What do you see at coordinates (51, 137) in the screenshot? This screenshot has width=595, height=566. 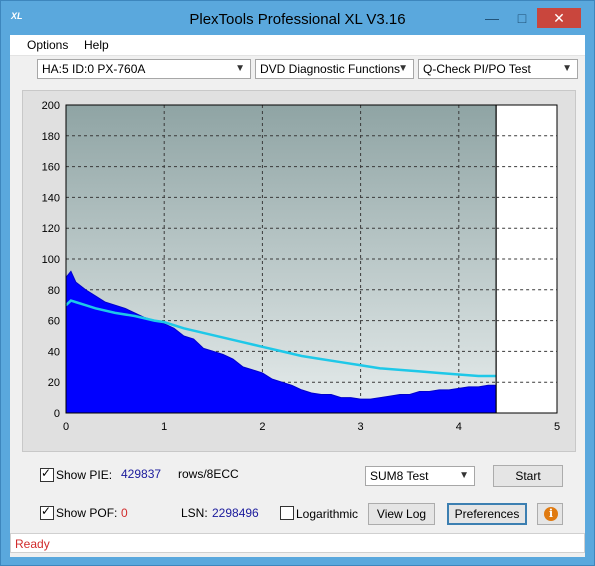 I see `y-tick-label: 180` at bounding box center [51, 137].